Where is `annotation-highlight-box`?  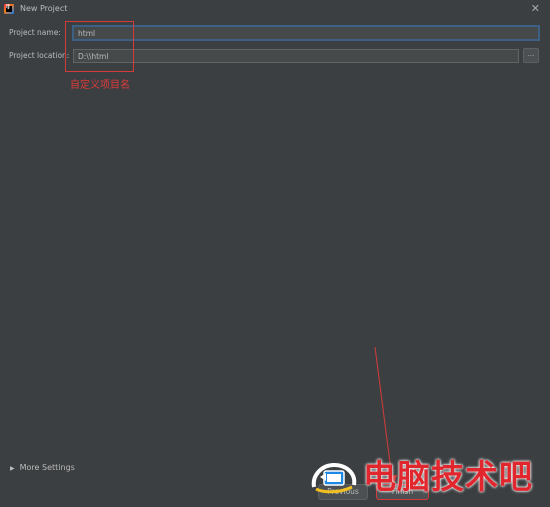 annotation-highlight-box is located at coordinates (99, 46).